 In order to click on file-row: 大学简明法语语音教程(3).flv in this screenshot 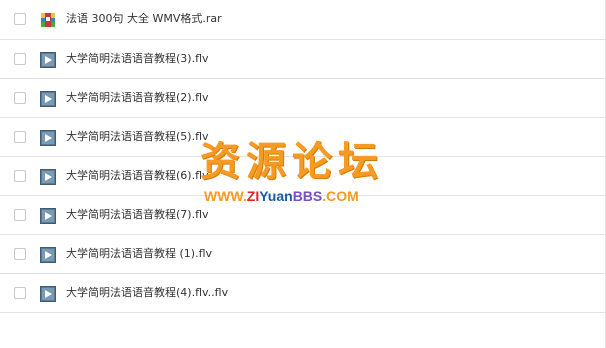, I will do `click(303, 59)`.